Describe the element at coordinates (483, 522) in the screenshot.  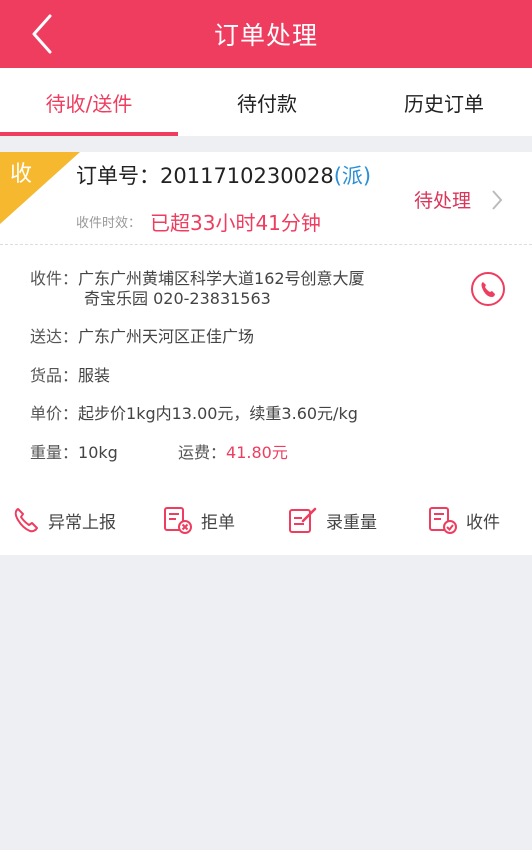
I see `receive-package-label: 收件` at that location.